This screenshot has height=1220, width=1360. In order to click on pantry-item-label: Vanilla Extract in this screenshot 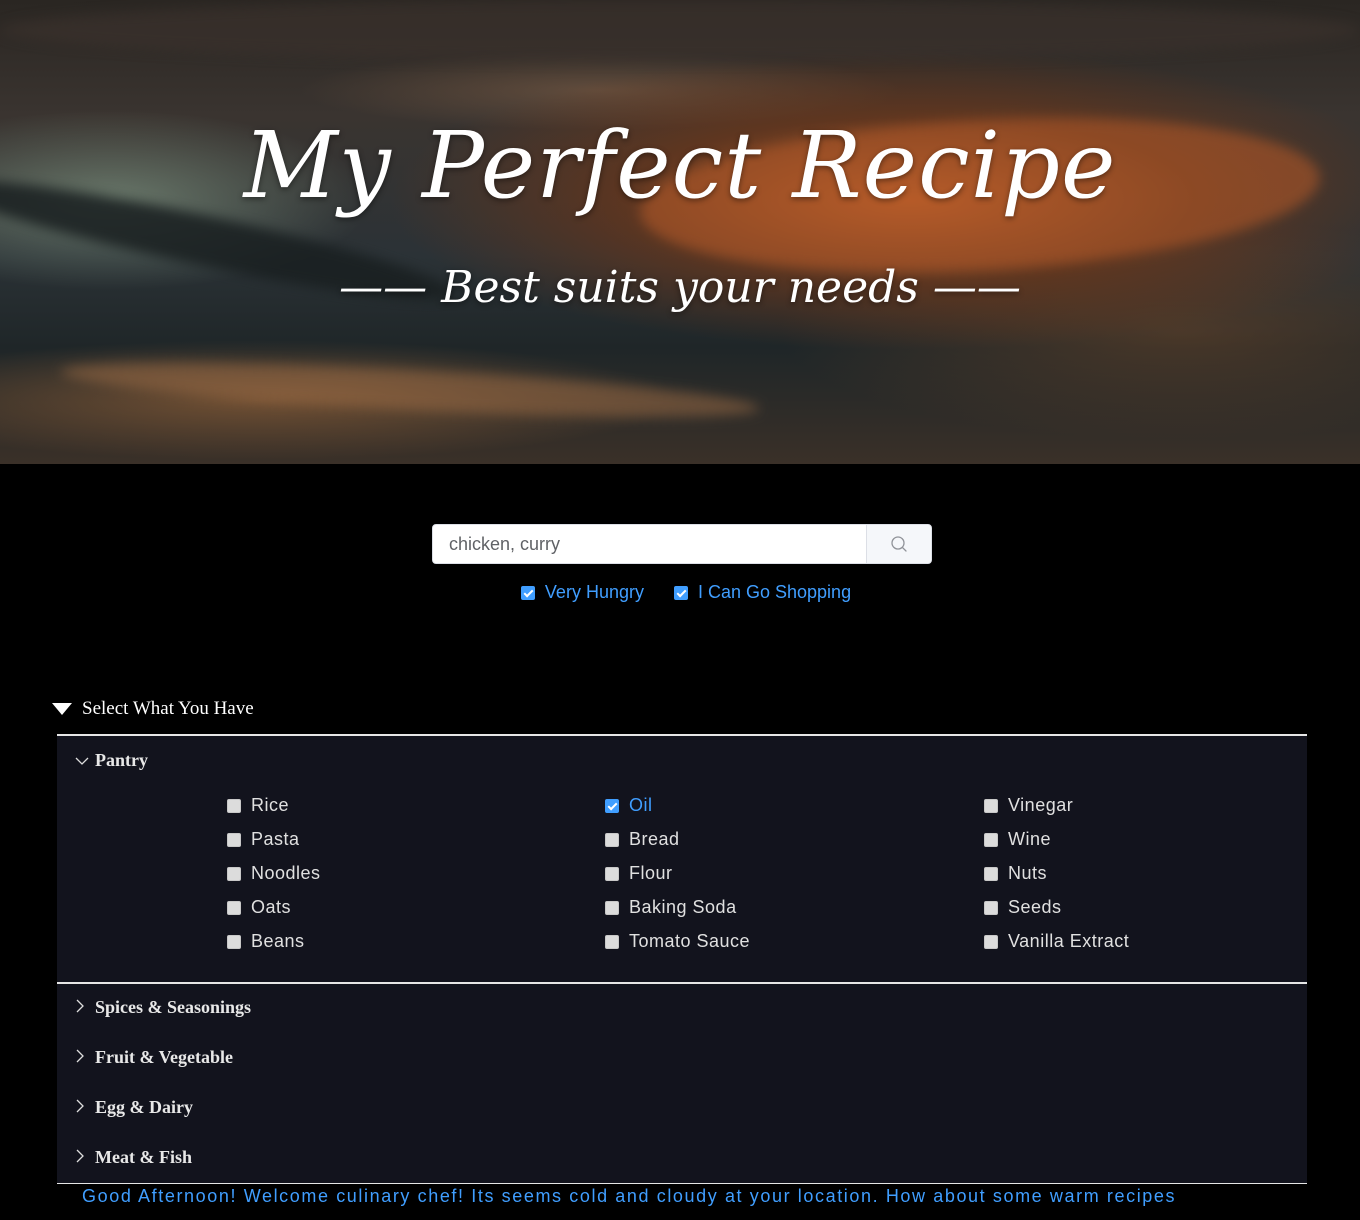, I will do `click(1069, 941)`.